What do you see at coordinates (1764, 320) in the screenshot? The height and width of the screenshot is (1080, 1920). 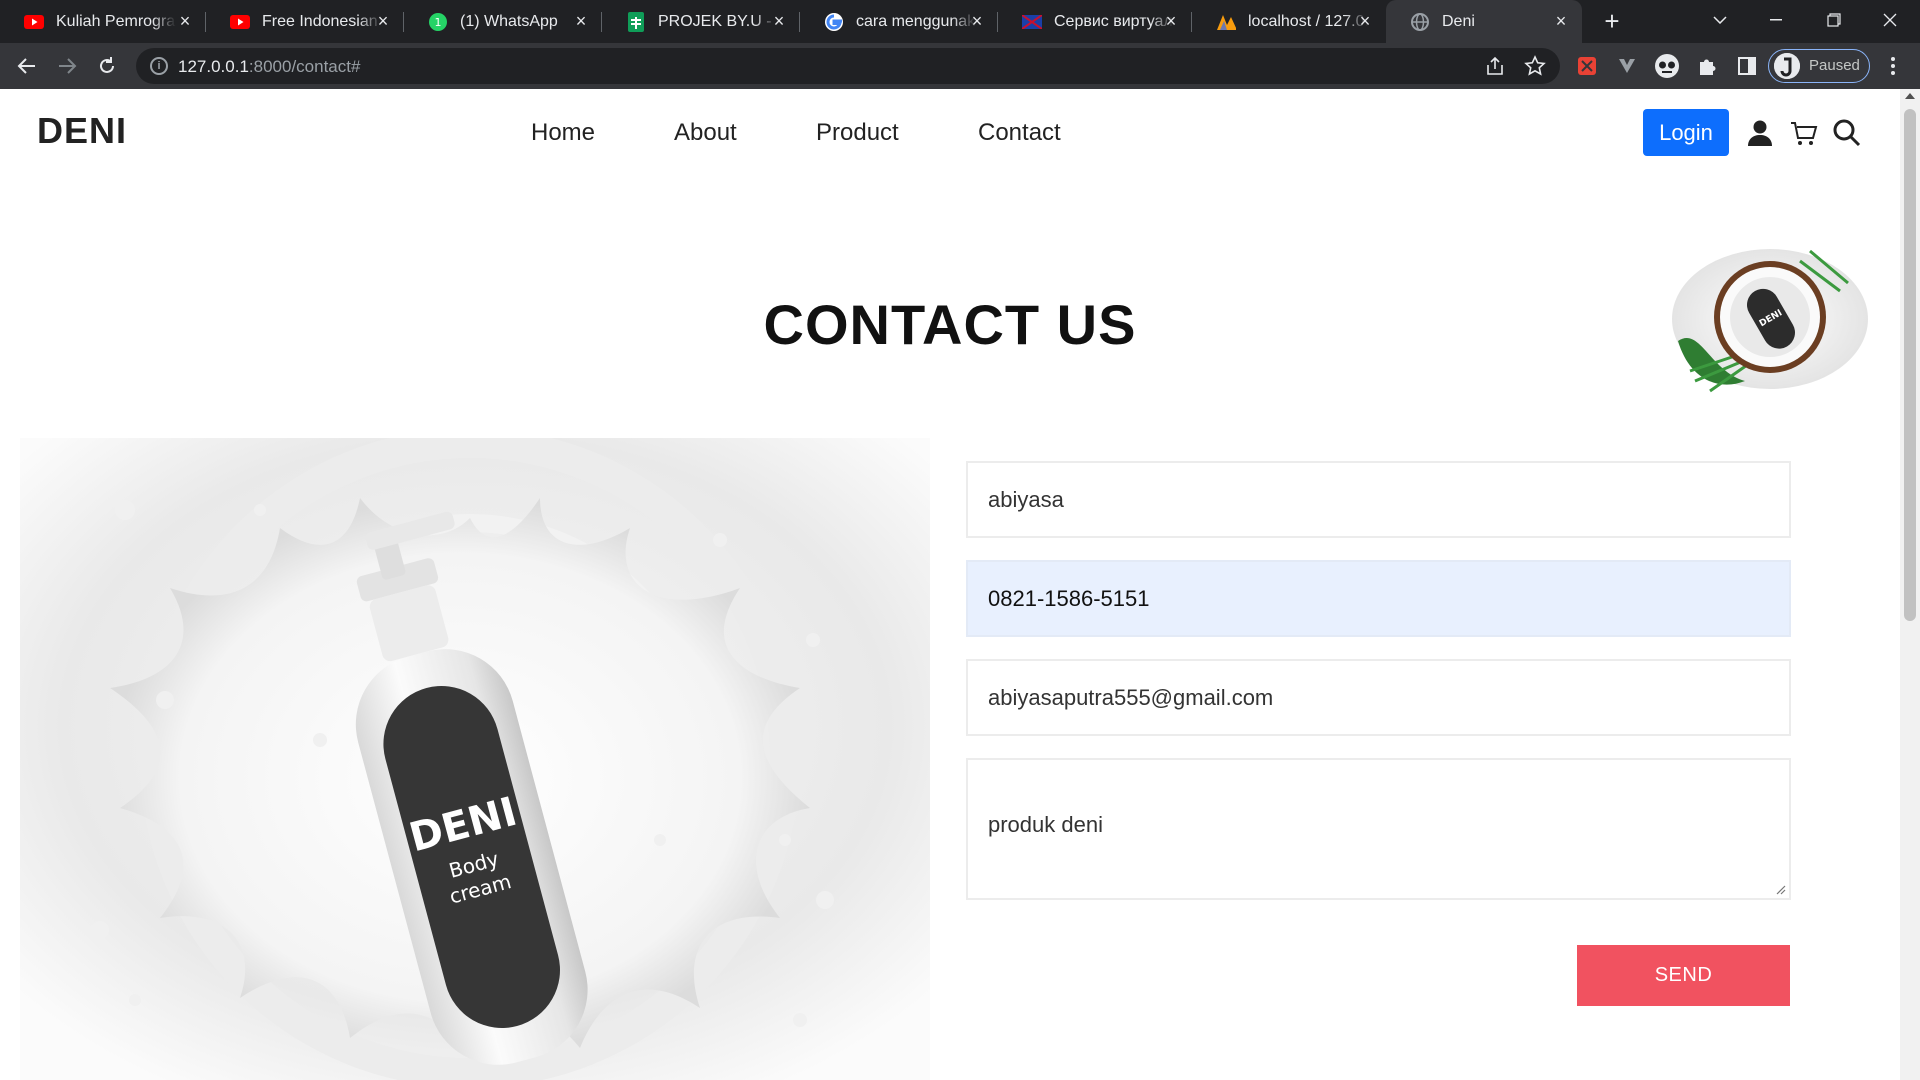 I see `coconut-product-image: DENI` at bounding box center [1764, 320].